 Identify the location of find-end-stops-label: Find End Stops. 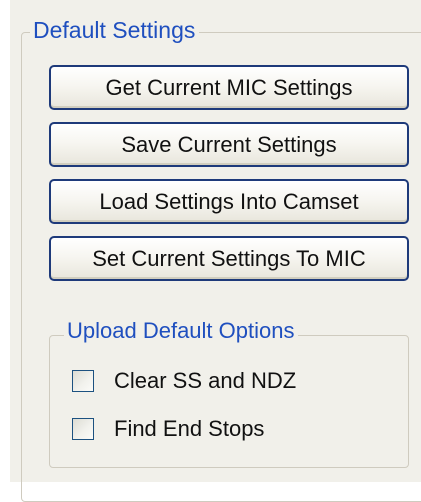
(189, 428).